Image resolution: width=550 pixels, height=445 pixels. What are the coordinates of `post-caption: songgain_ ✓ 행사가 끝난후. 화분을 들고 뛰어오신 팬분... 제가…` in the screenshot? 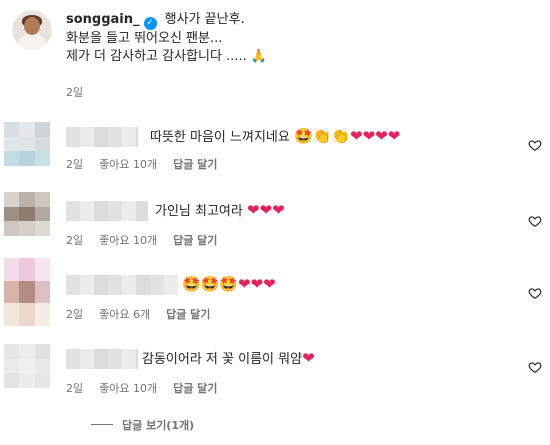 It's located at (166, 38).